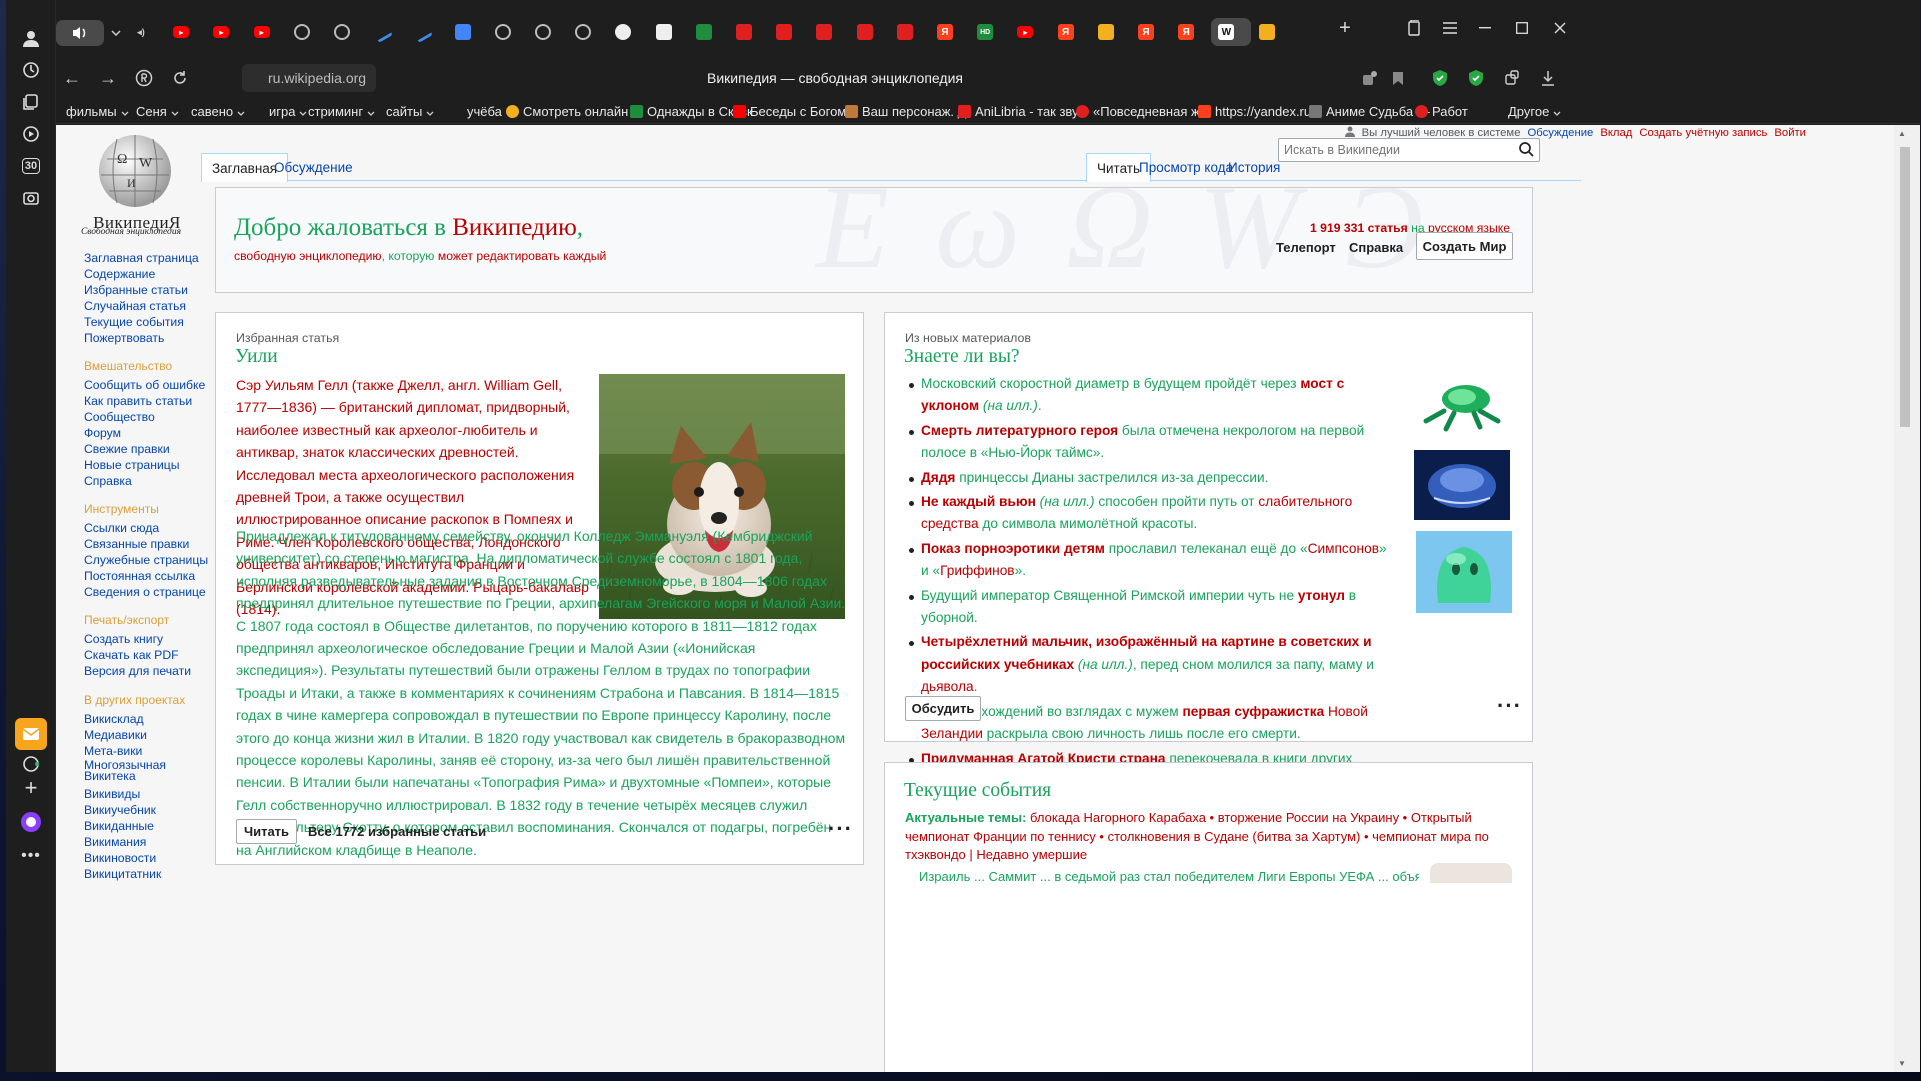  Describe the element at coordinates (1464, 572) in the screenshot. I see `slime-image` at that location.